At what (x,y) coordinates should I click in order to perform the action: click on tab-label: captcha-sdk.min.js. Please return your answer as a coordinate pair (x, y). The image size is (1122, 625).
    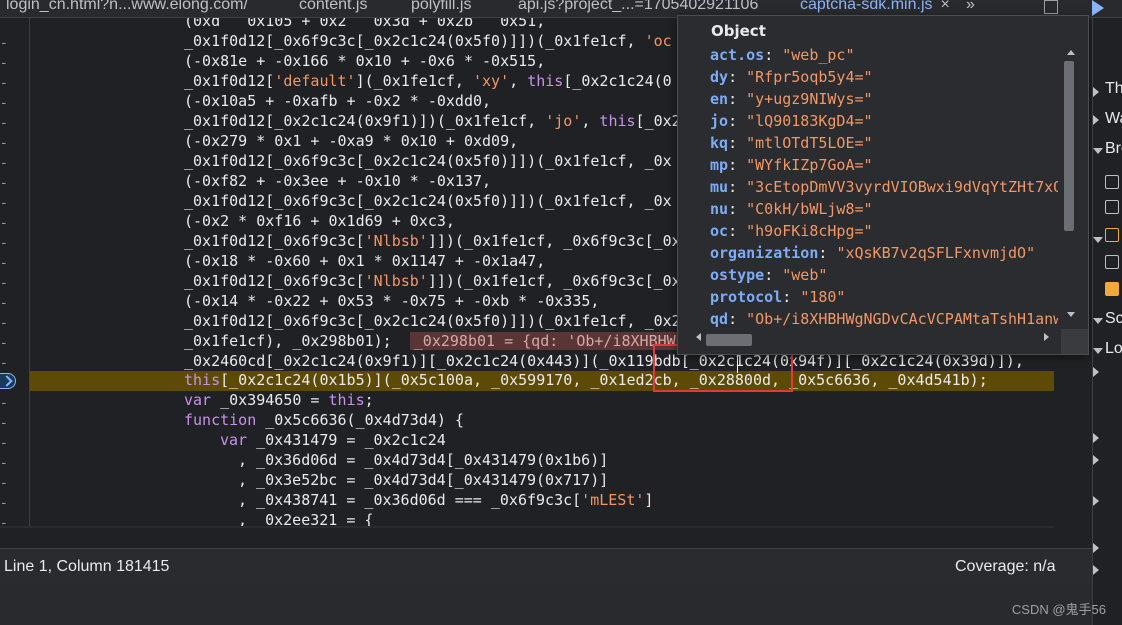
    Looking at the image, I should click on (866, 6).